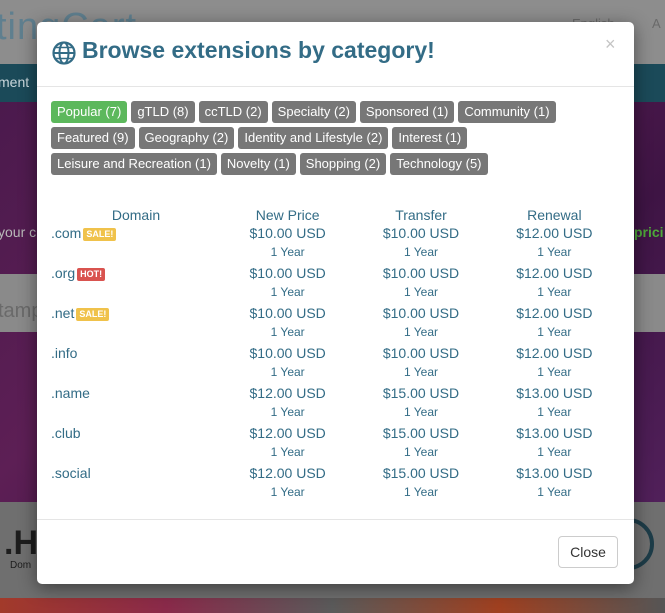  I want to click on category-tag: Identity and Lifestyle (2), so click(313, 138).